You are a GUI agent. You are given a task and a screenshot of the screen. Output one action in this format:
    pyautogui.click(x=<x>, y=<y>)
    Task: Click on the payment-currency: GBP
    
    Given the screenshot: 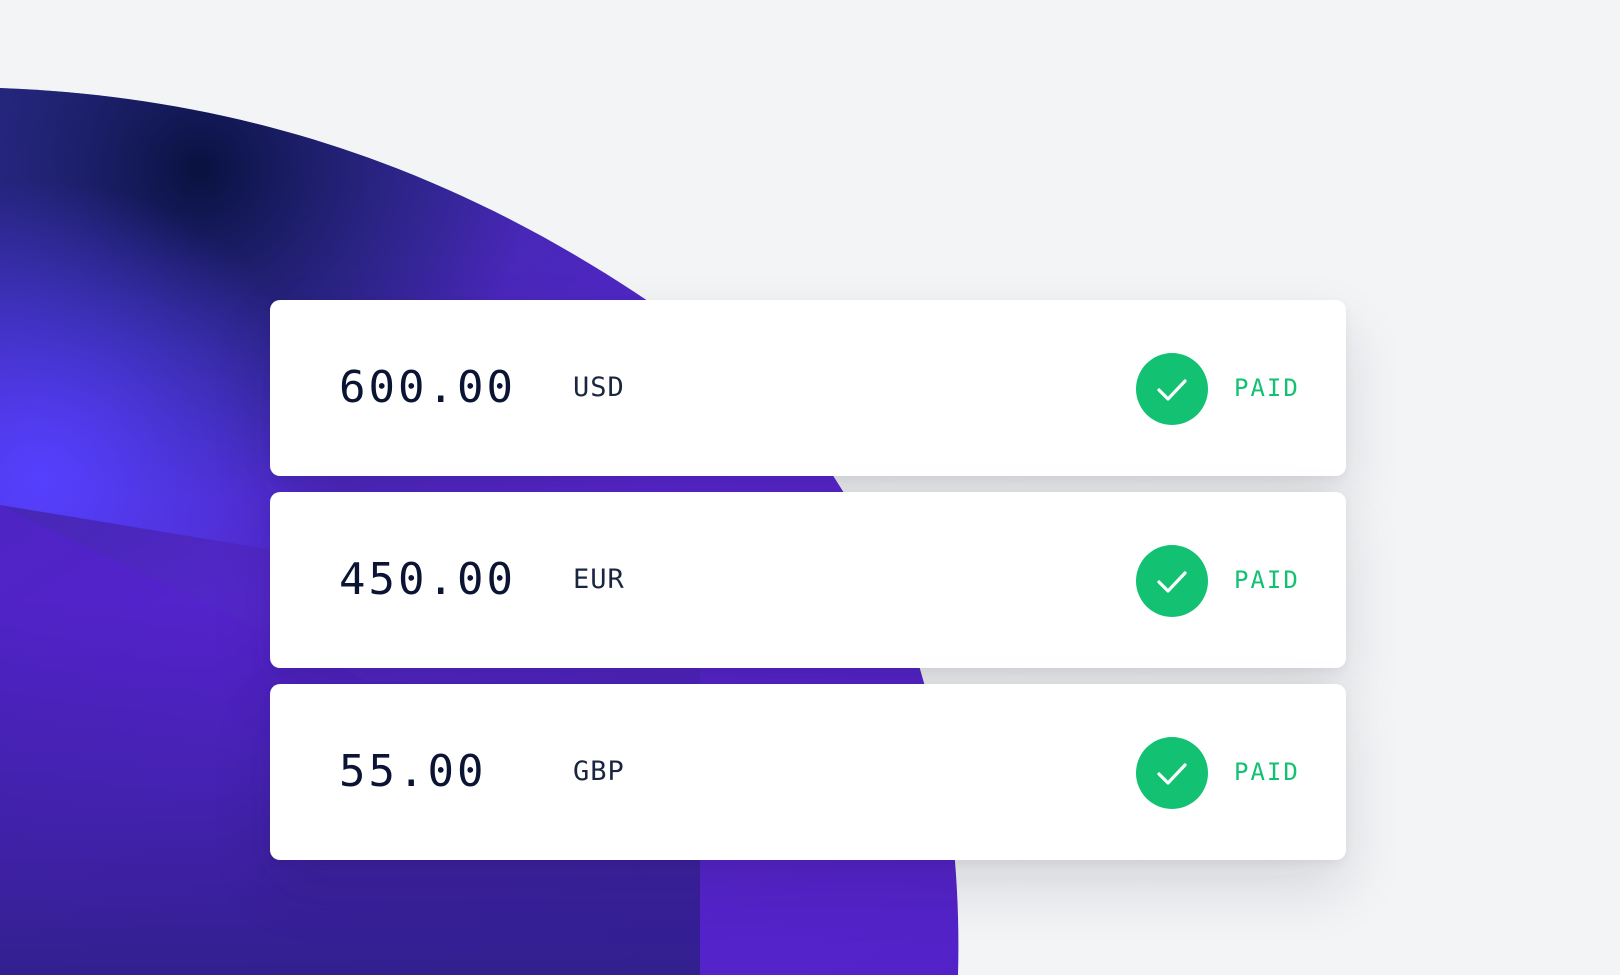 What is the action you would take?
    pyautogui.click(x=599, y=771)
    